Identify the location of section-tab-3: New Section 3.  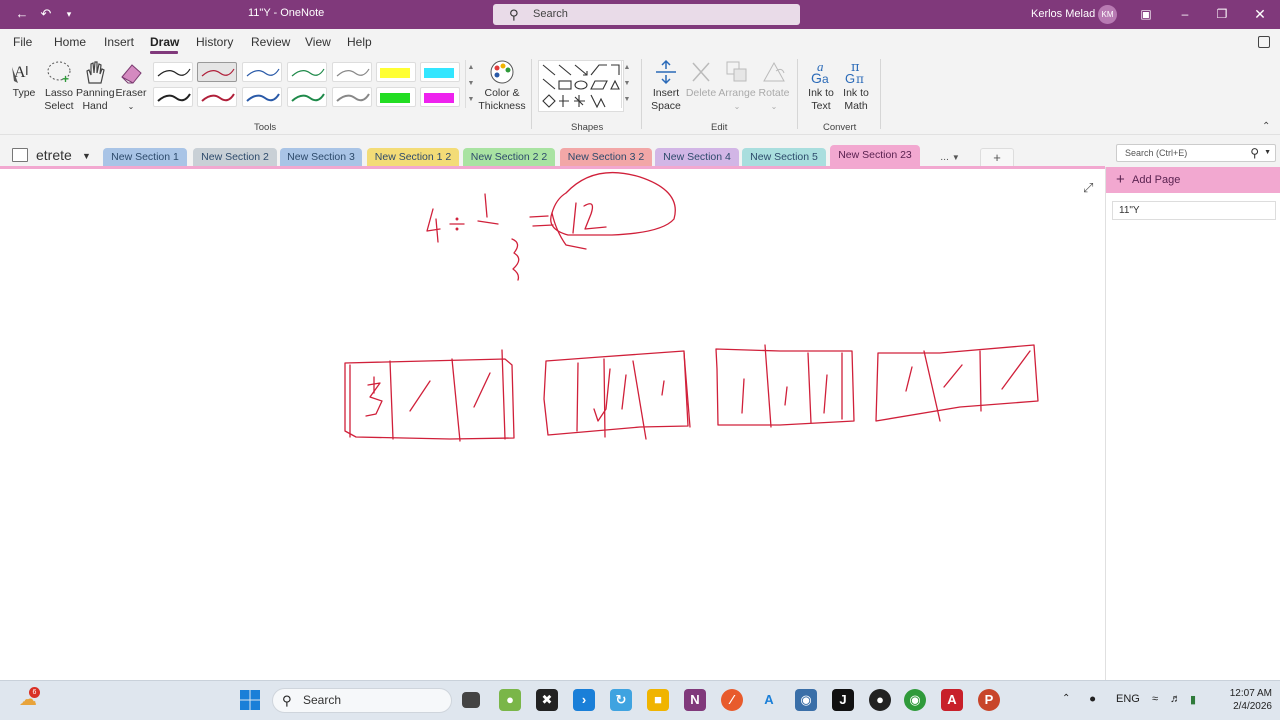
(321, 157).